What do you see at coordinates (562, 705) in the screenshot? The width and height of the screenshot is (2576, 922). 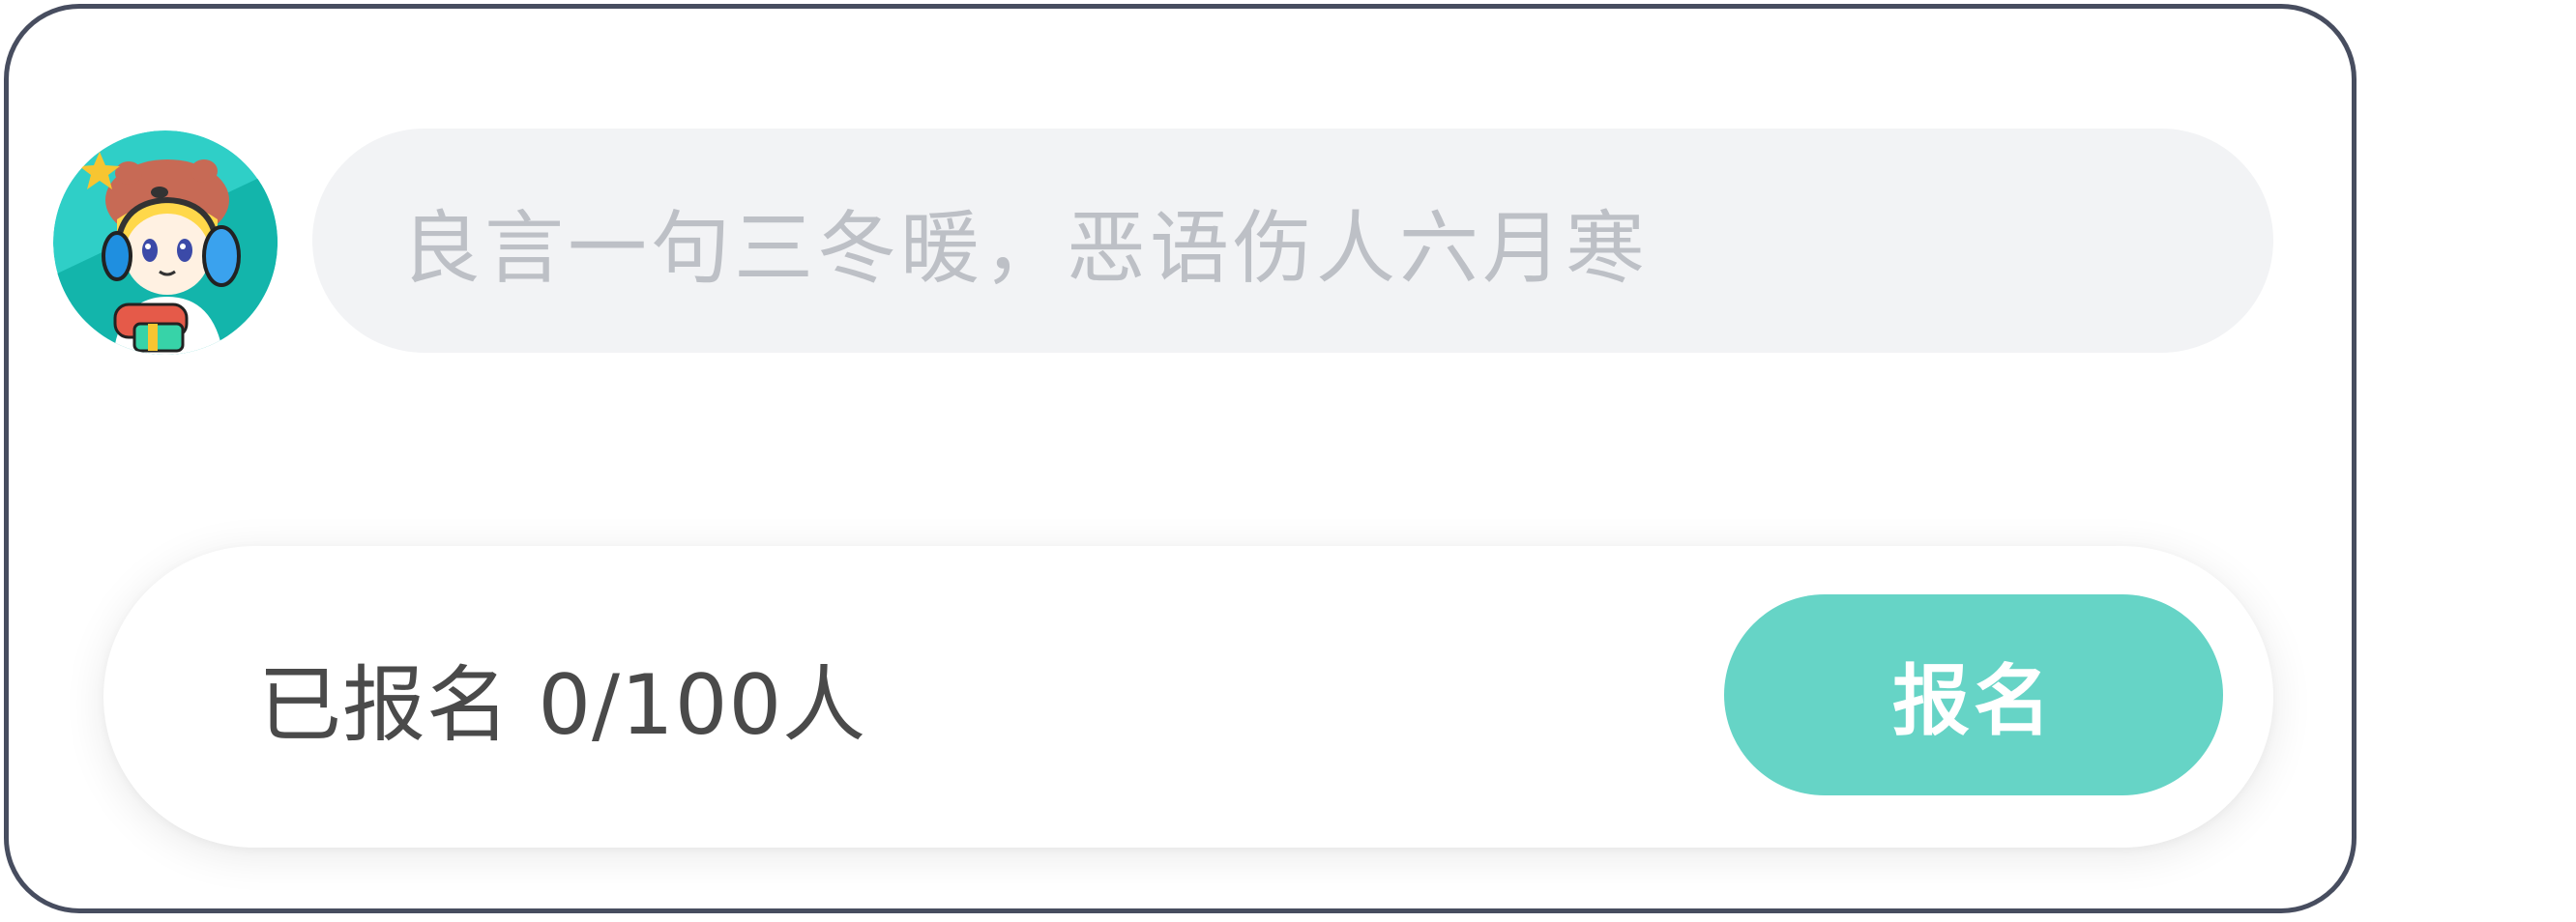 I see `signup-count: 已报名 0/100人` at bounding box center [562, 705].